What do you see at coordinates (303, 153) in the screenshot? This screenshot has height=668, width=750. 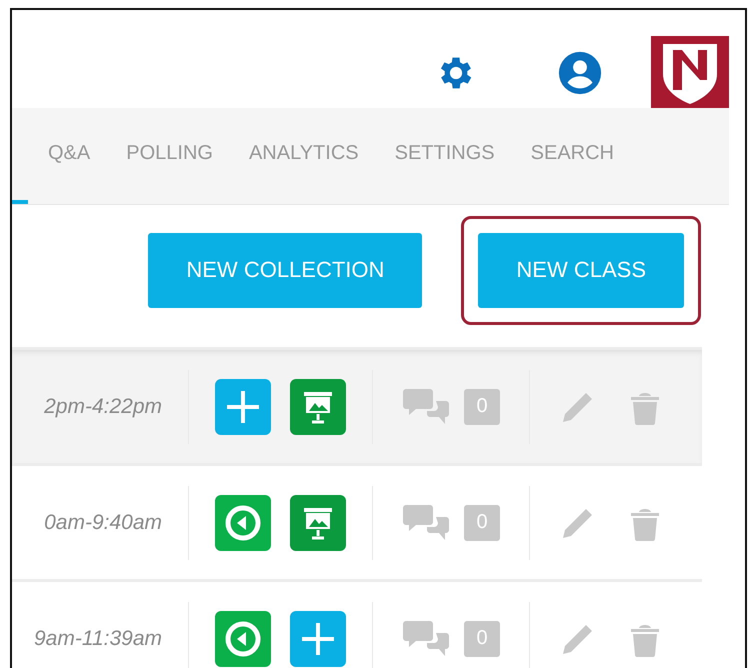 I see `nav-tab: ANALYTICS` at bounding box center [303, 153].